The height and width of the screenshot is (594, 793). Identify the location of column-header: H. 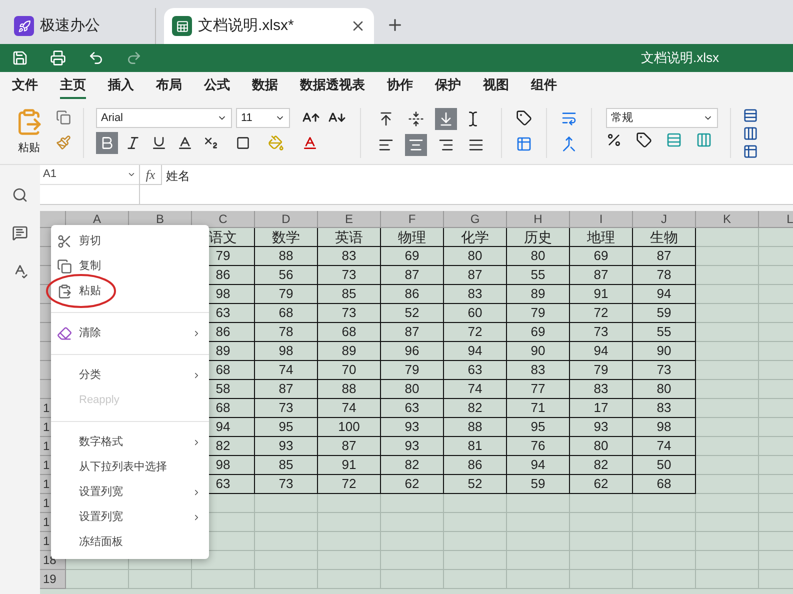
(538, 219).